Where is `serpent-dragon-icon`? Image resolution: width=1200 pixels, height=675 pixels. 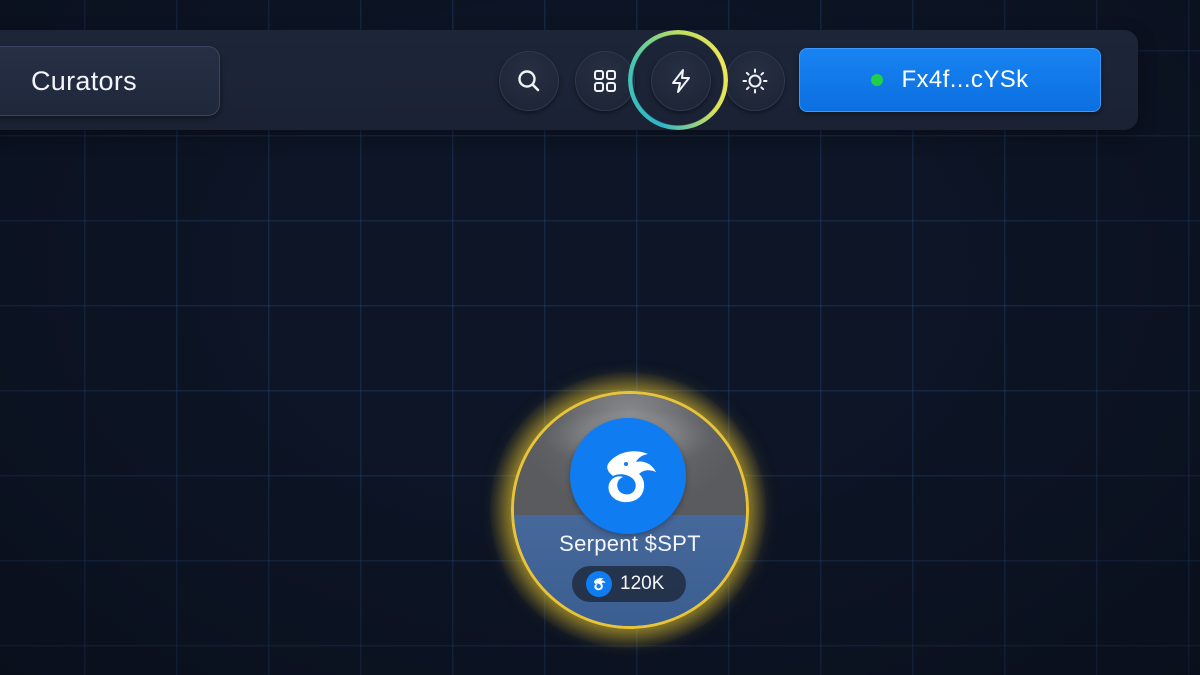
serpent-dragon-icon is located at coordinates (628, 476).